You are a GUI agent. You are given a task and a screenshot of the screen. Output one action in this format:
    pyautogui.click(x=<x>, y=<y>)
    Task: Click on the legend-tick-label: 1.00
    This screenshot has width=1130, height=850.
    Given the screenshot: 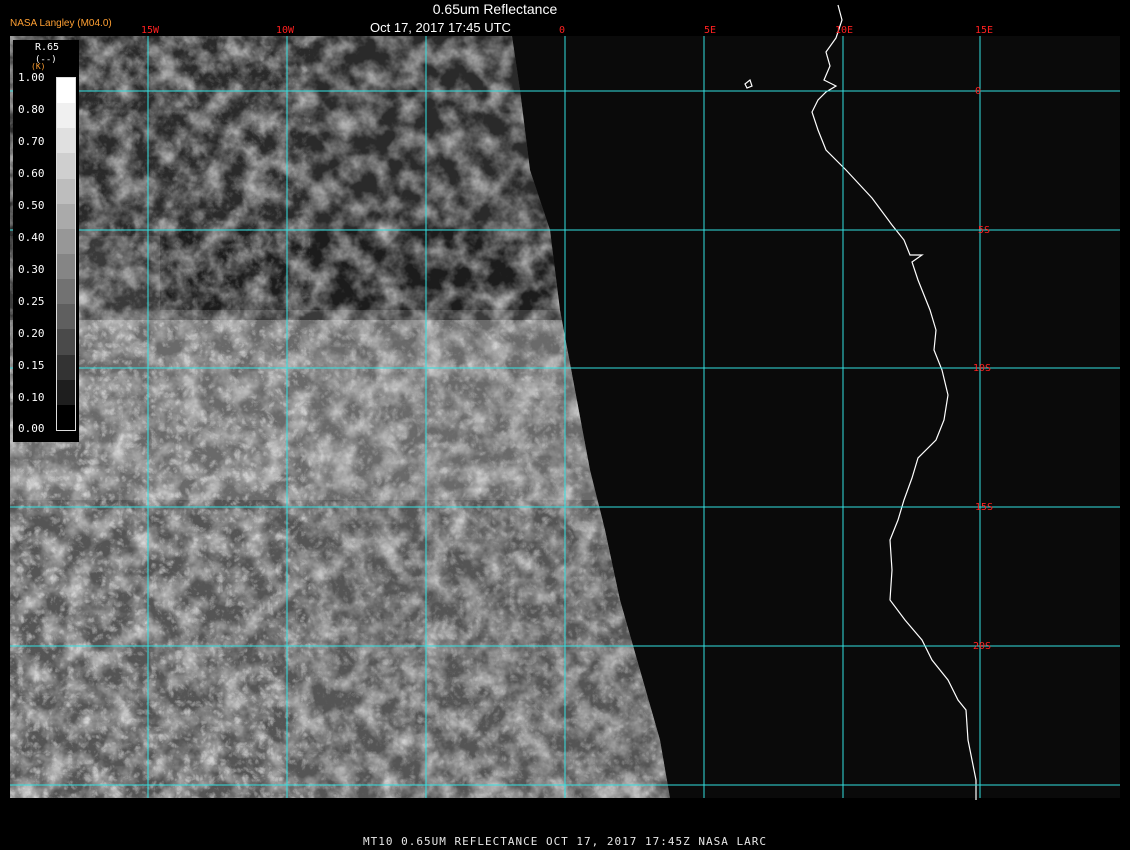 What is the action you would take?
    pyautogui.click(x=31, y=77)
    